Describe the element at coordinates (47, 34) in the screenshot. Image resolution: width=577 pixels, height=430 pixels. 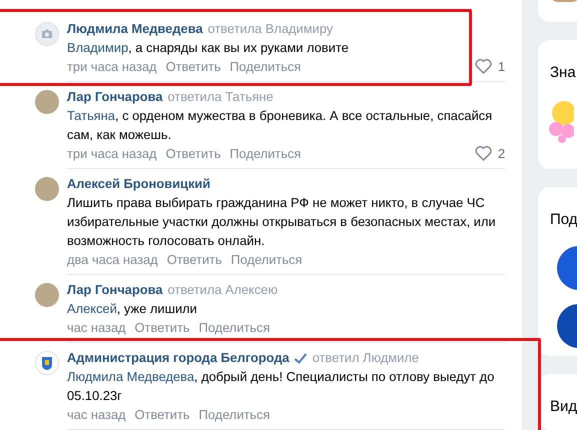
I see `camera-icon` at that location.